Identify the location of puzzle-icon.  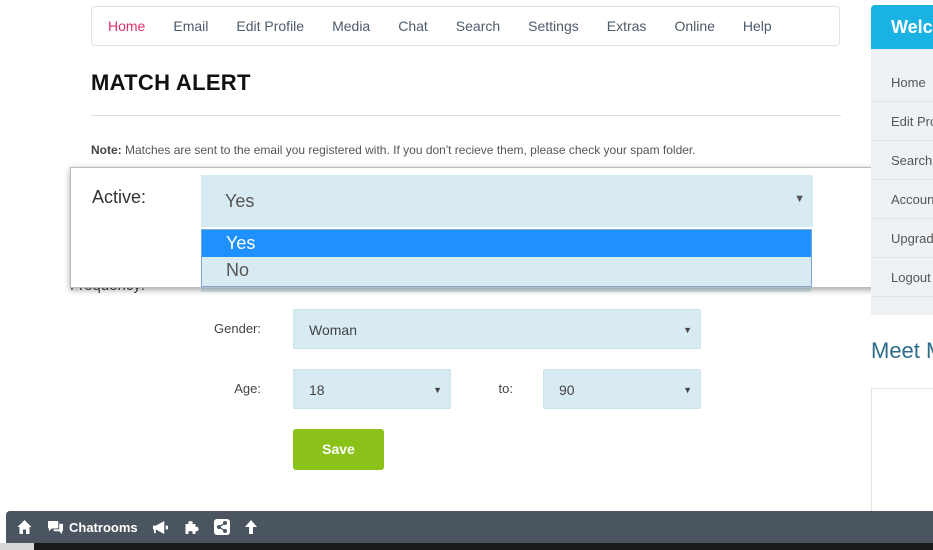
(191, 527).